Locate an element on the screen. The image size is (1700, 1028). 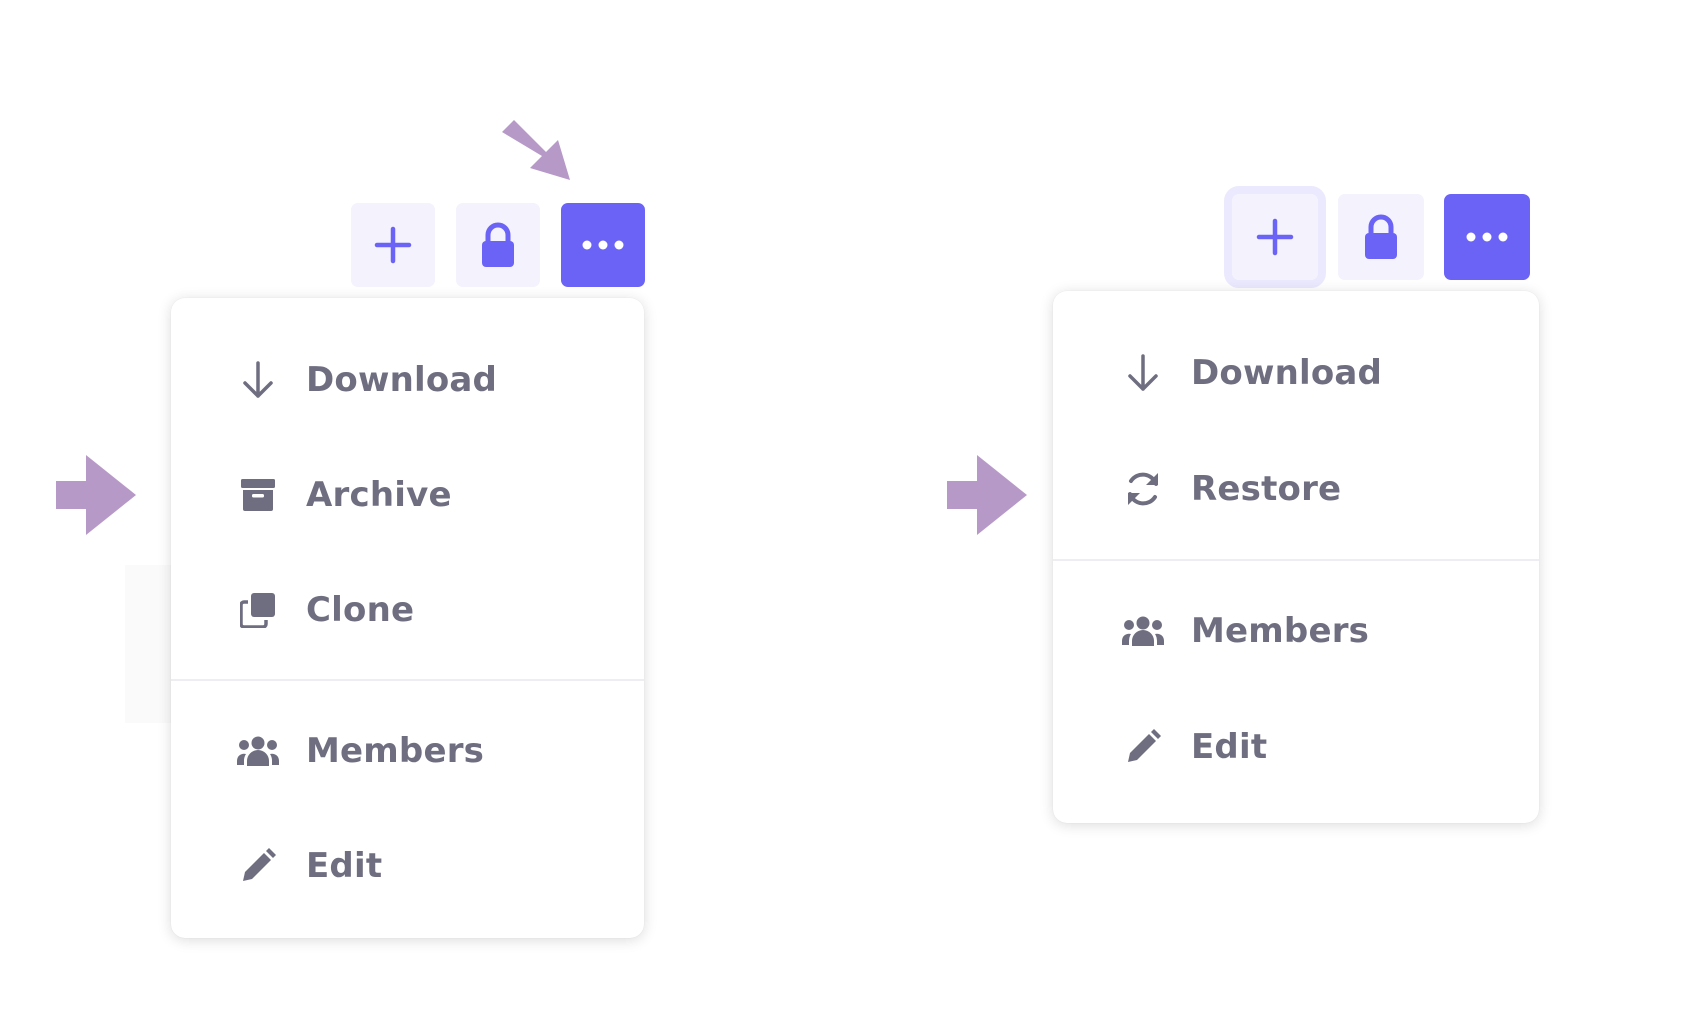
menu-item-clone: Clone is located at coordinates (407, 609).